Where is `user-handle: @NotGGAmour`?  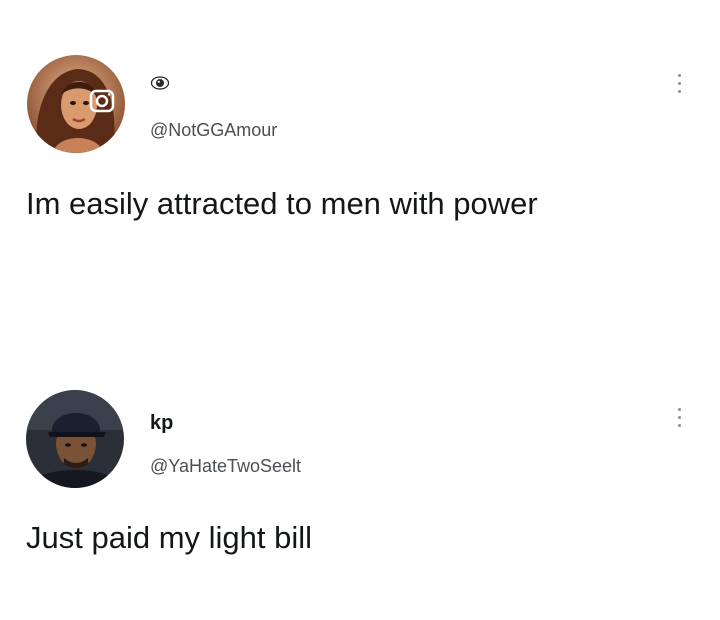
user-handle: @NotGGAmour is located at coordinates (213, 130).